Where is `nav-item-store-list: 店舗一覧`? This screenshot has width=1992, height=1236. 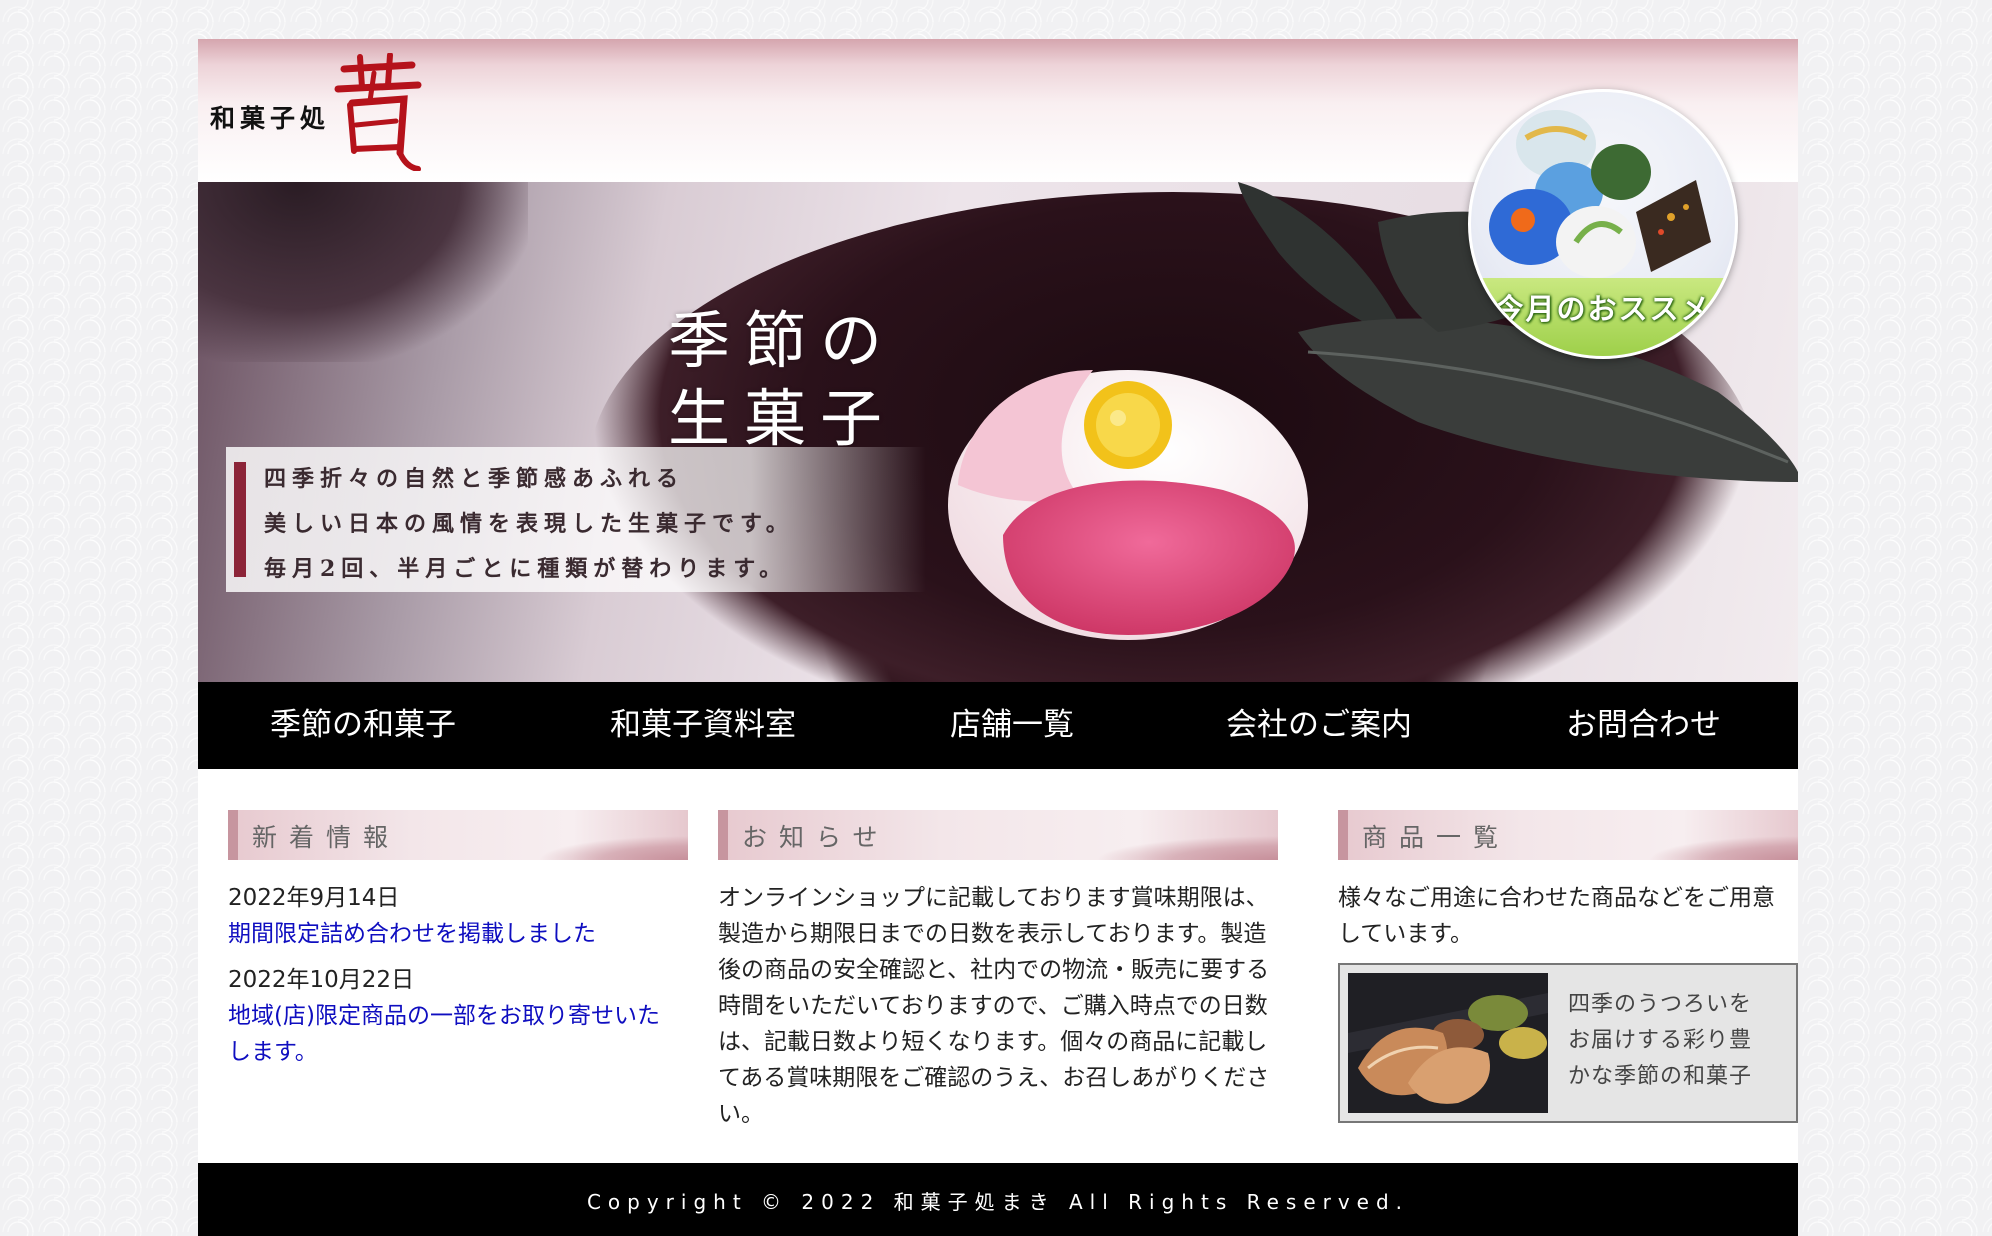 nav-item-store-list: 店舗一覧 is located at coordinates (1012, 725).